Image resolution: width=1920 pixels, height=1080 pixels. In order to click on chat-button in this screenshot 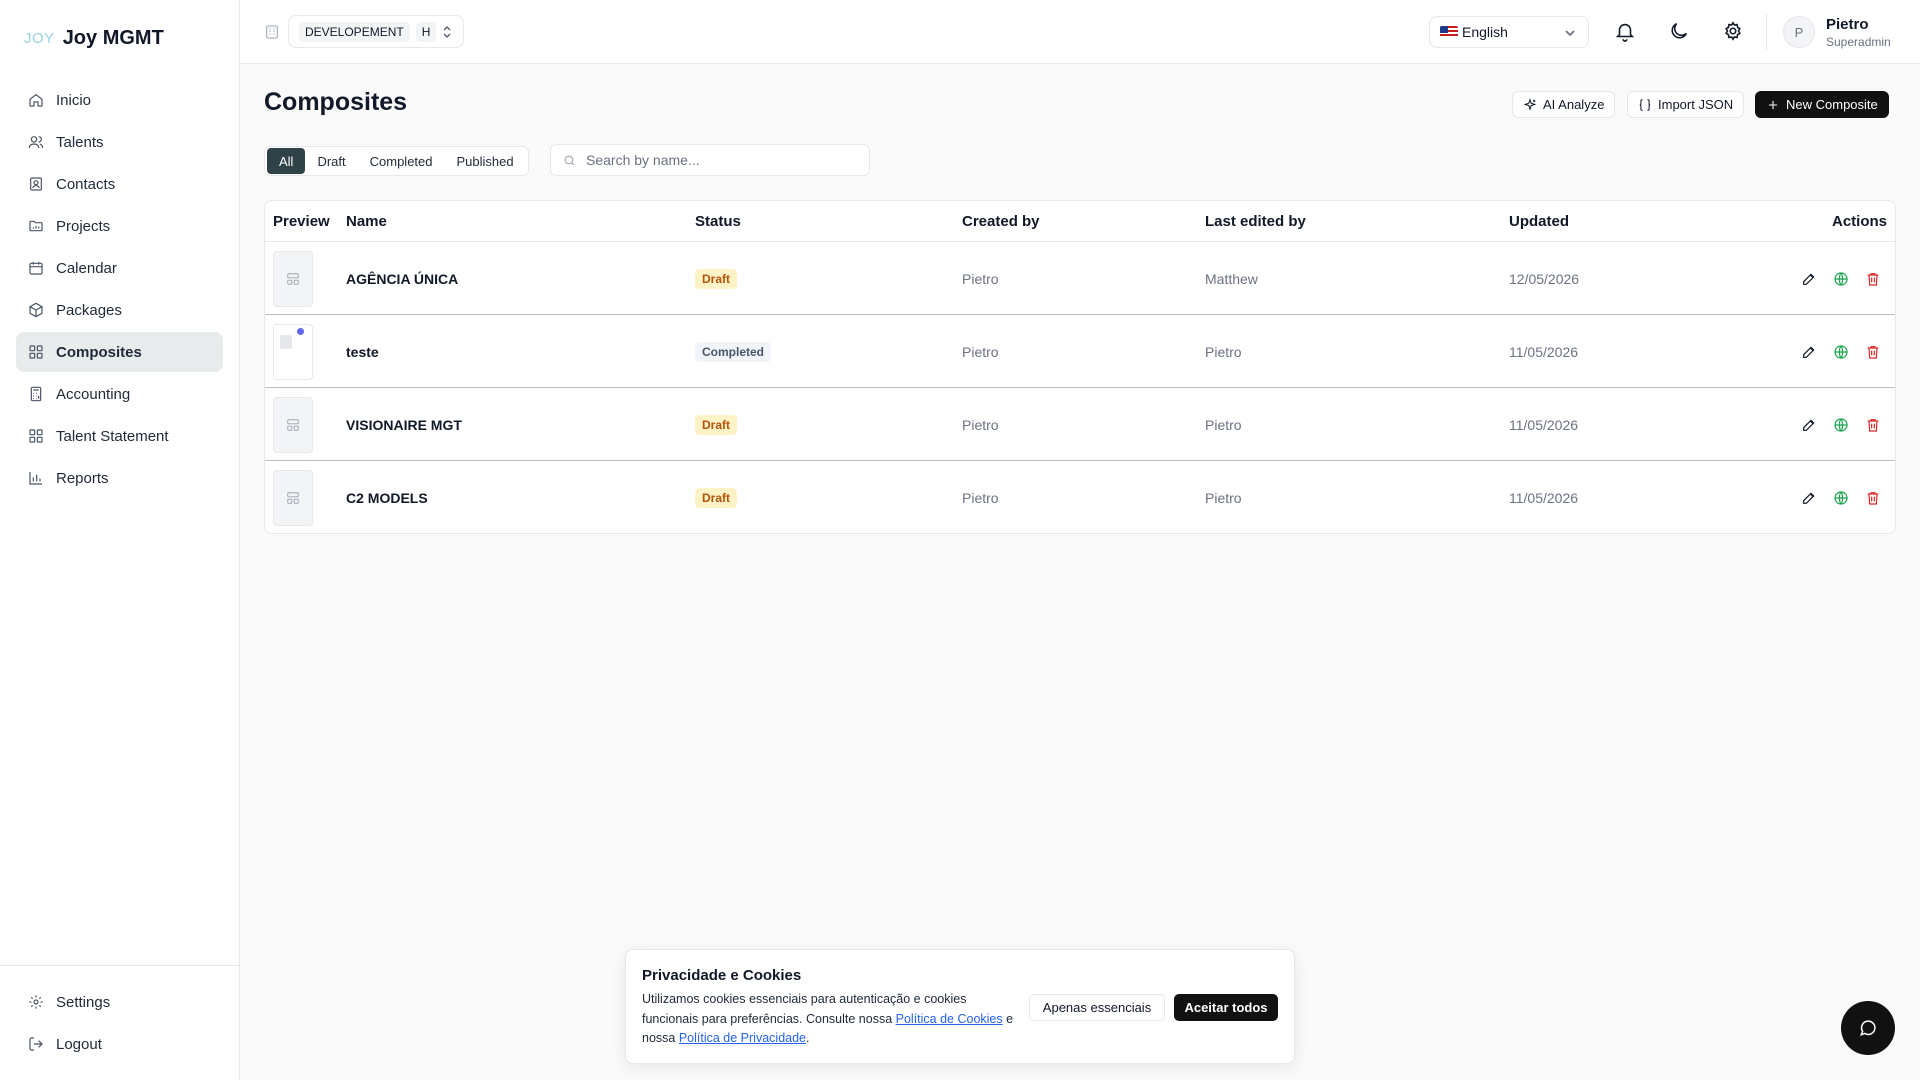, I will do `click(1868, 1028)`.